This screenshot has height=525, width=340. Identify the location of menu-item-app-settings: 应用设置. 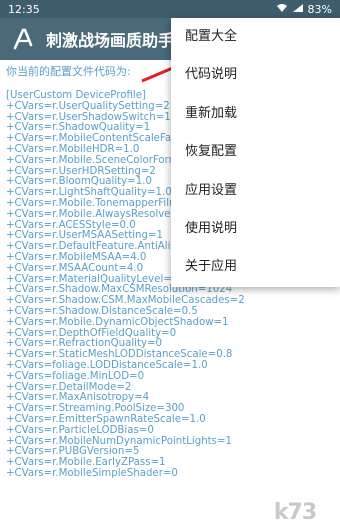
(255, 191).